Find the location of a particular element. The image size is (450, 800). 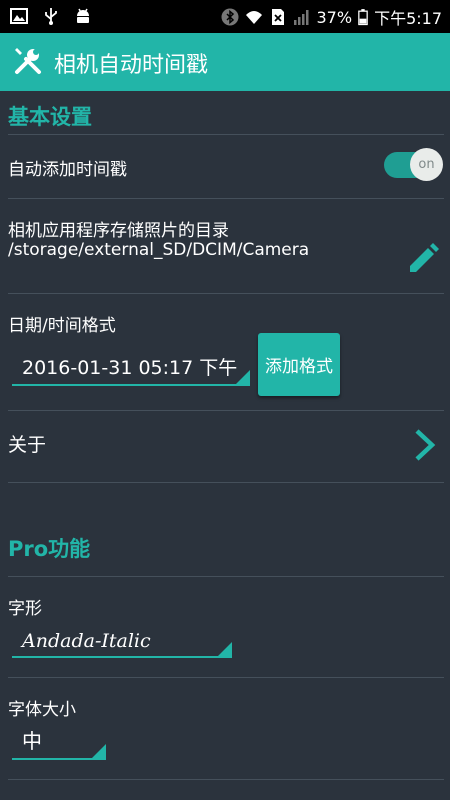

no-sim-icon is located at coordinates (277, 17).